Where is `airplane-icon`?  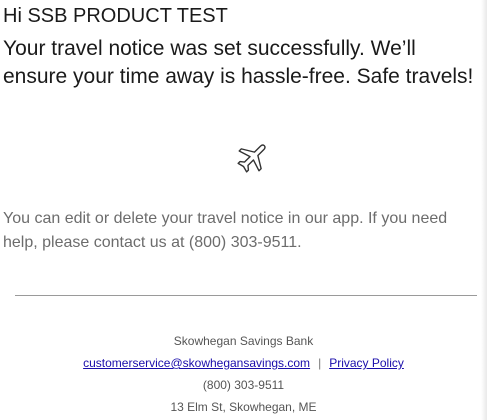
airplane-icon is located at coordinates (253, 157).